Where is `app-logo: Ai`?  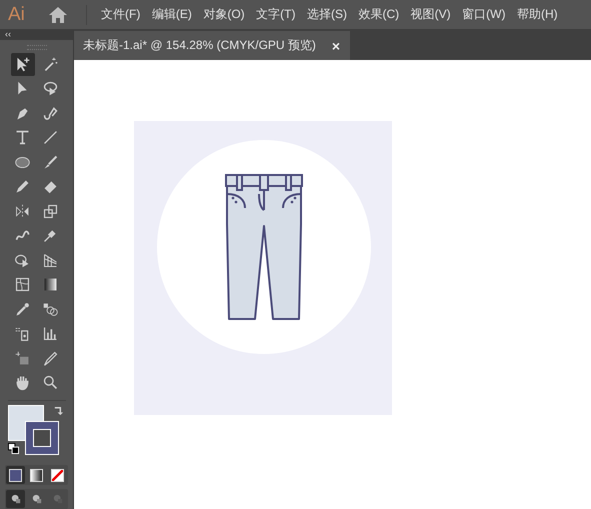 app-logo: Ai is located at coordinates (17, 15).